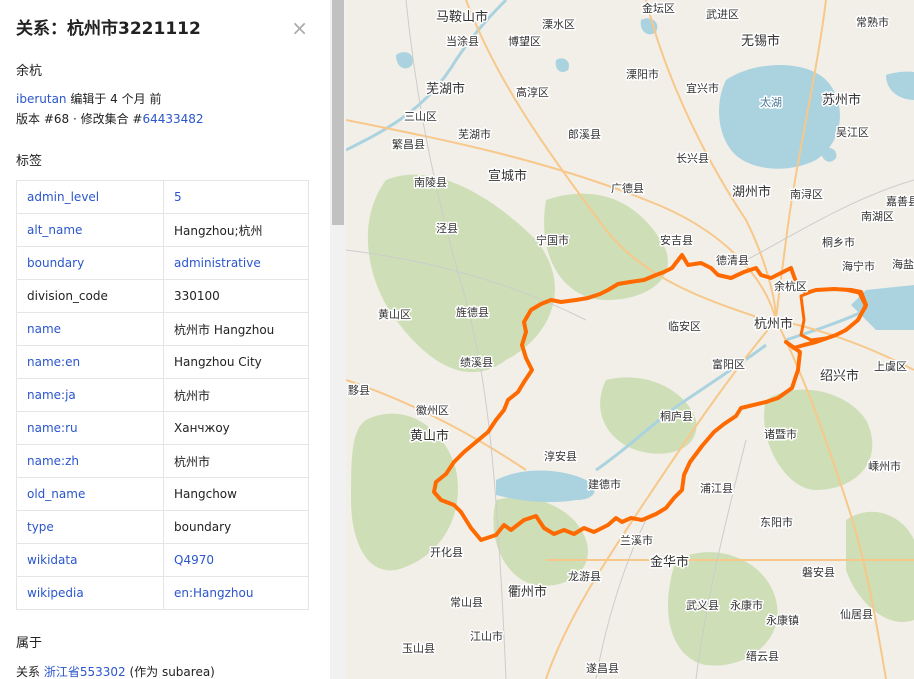 The image size is (914, 679). Describe the element at coordinates (338, 339) in the screenshot. I see `sidebar-scrollbar` at that location.